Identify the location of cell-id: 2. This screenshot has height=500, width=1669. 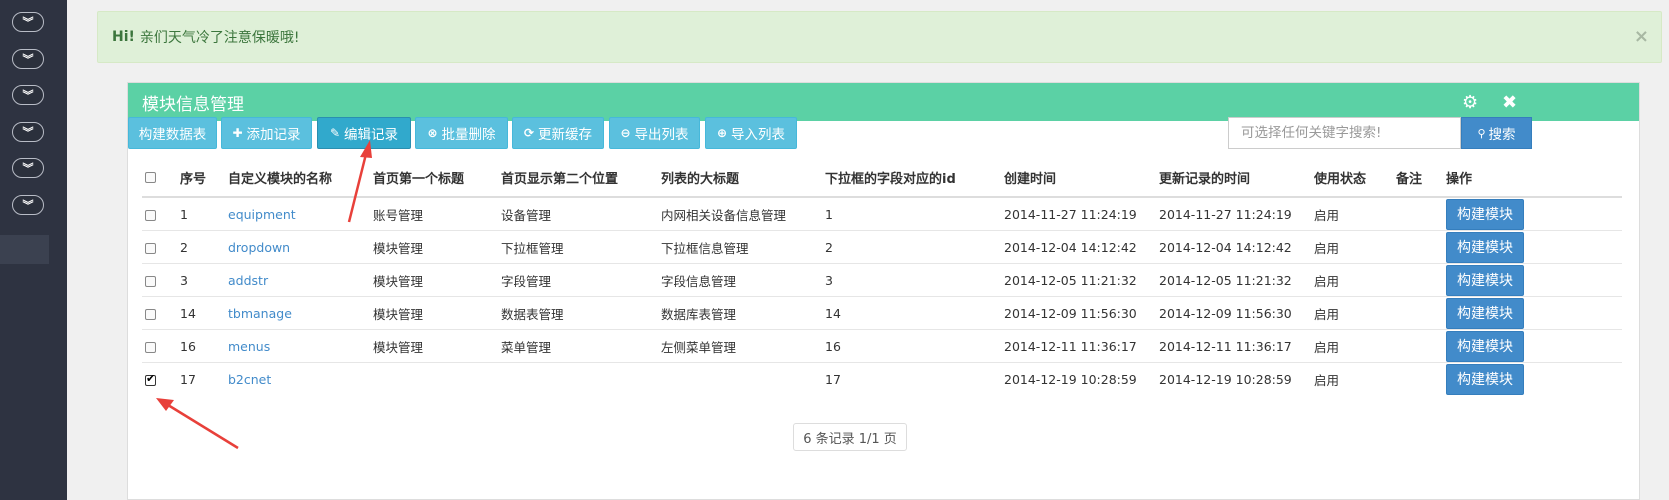
(204, 247).